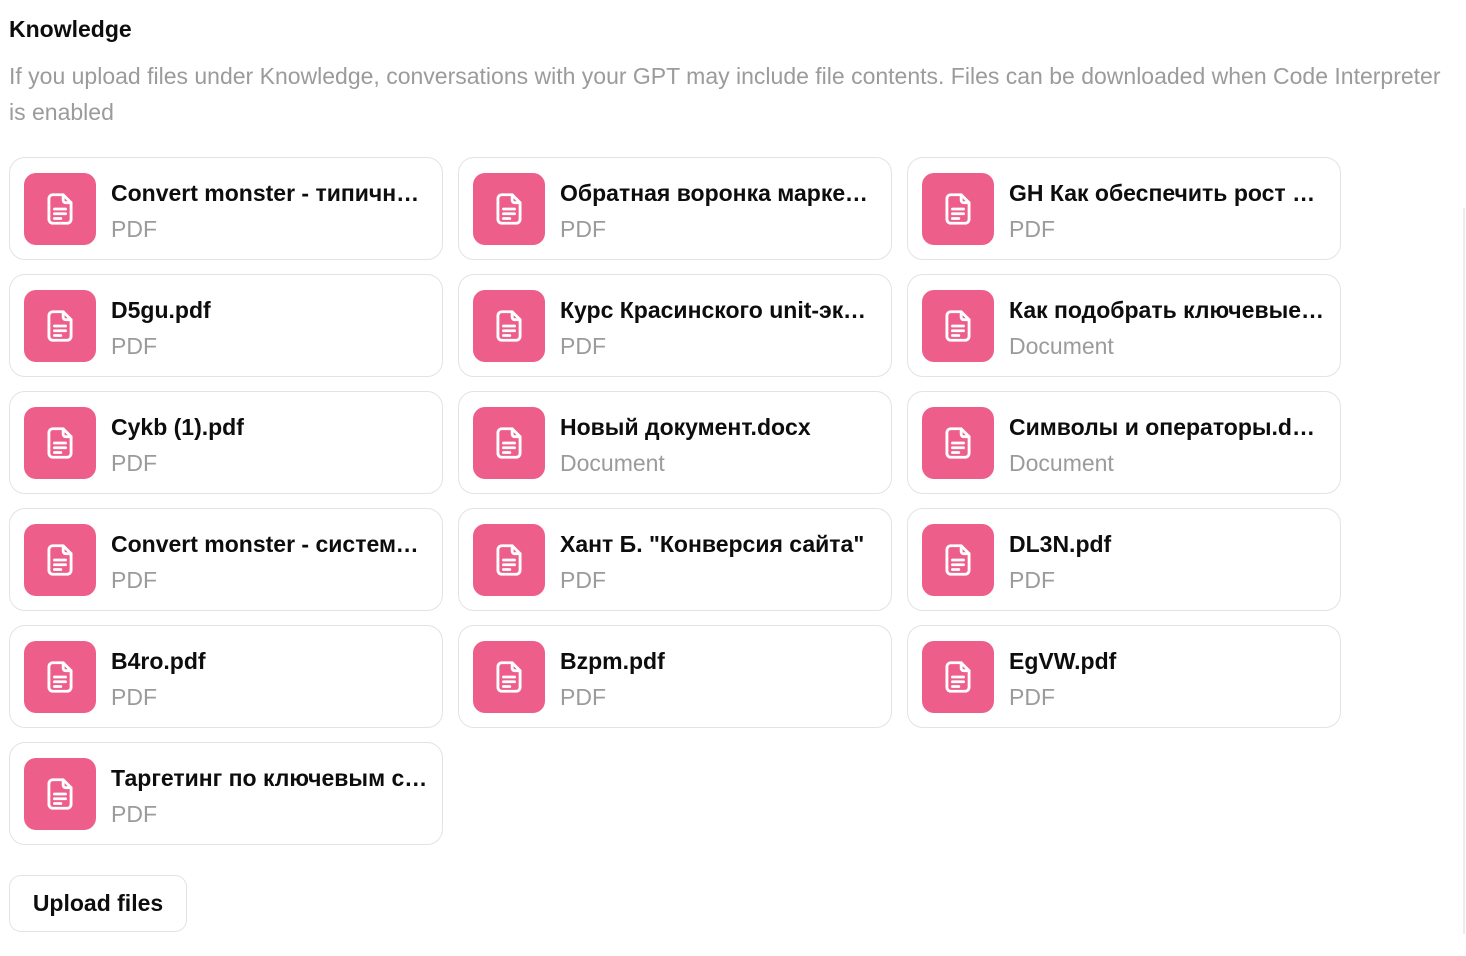 The image size is (1466, 956). I want to click on file-card: Convert monster - типичные ошибки PDF, so click(226, 208).